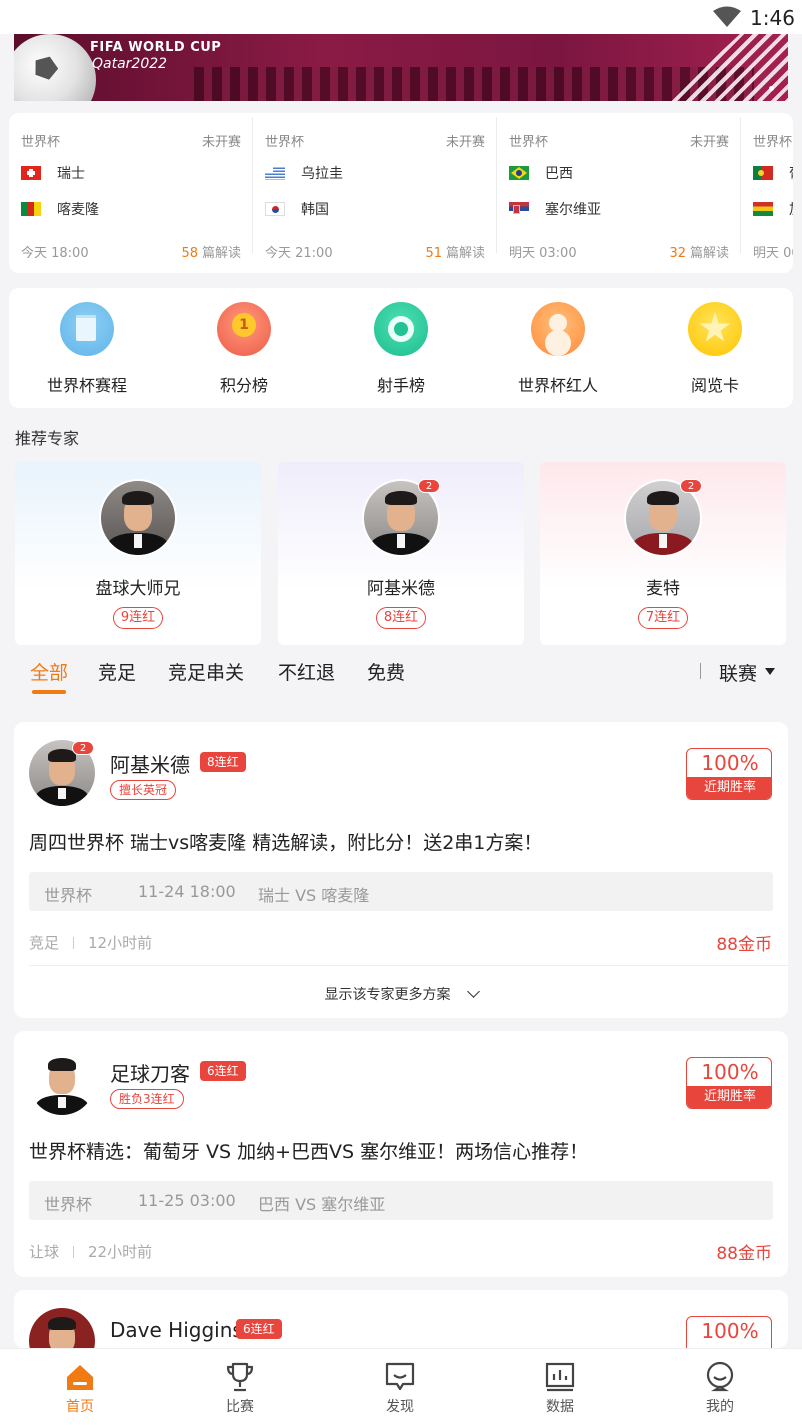  What do you see at coordinates (387, 995) in the screenshot?
I see `show-more-label: 显示该专家更多方案` at bounding box center [387, 995].